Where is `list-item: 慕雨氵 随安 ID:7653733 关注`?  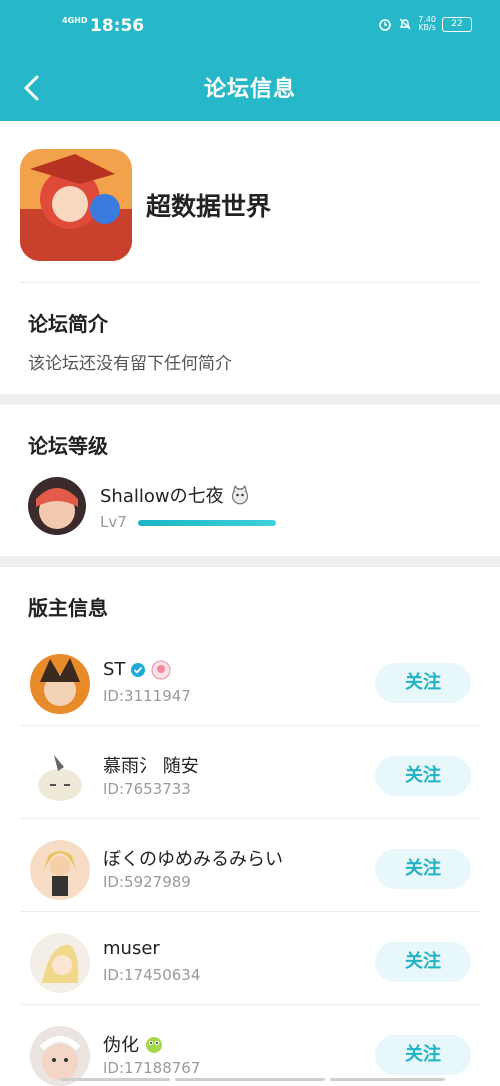
list-item: 慕雨氵 随安 ID:7653733 关注 is located at coordinates (250, 783).